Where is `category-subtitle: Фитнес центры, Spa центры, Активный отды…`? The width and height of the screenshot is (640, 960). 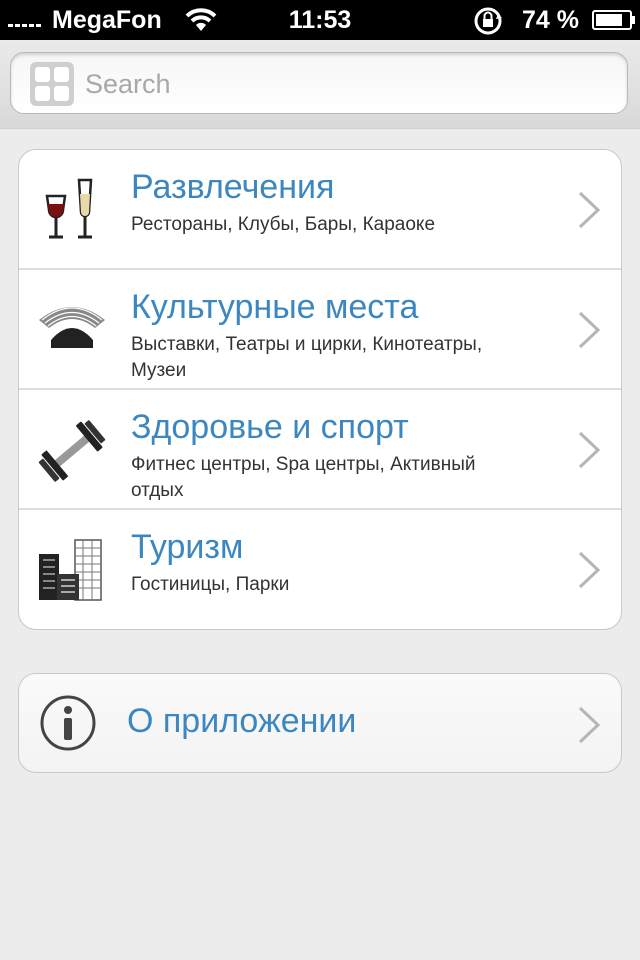 category-subtitle: Фитнес центры, Spa центры, Активный отды… is located at coordinates (303, 477).